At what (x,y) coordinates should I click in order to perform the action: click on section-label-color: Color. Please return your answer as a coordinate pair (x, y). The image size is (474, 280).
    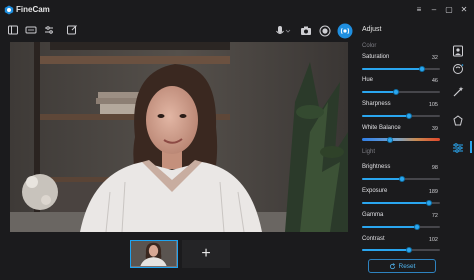
    Looking at the image, I should click on (369, 46).